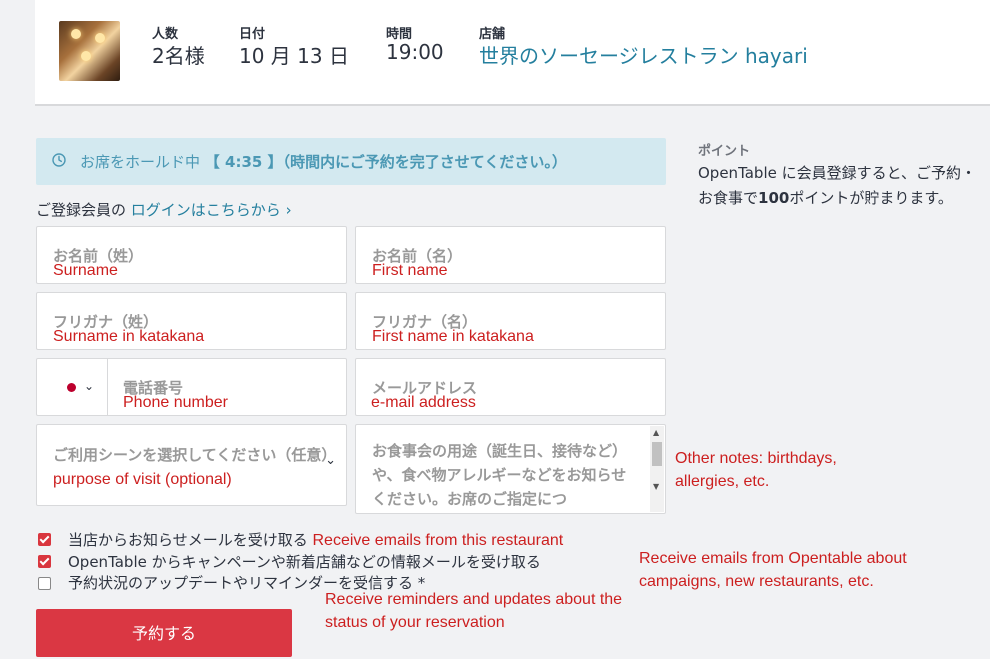 The width and height of the screenshot is (990, 659). What do you see at coordinates (657, 454) in the screenshot?
I see `scrollbar-thumb` at bounding box center [657, 454].